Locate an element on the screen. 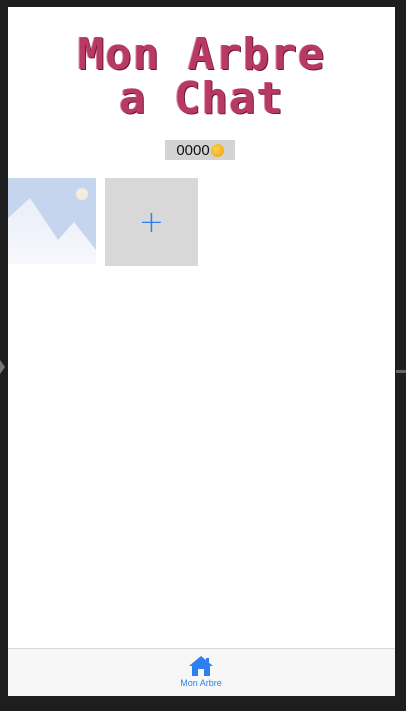  app-title: Mon Arbre a Chat is located at coordinates (201, 77).